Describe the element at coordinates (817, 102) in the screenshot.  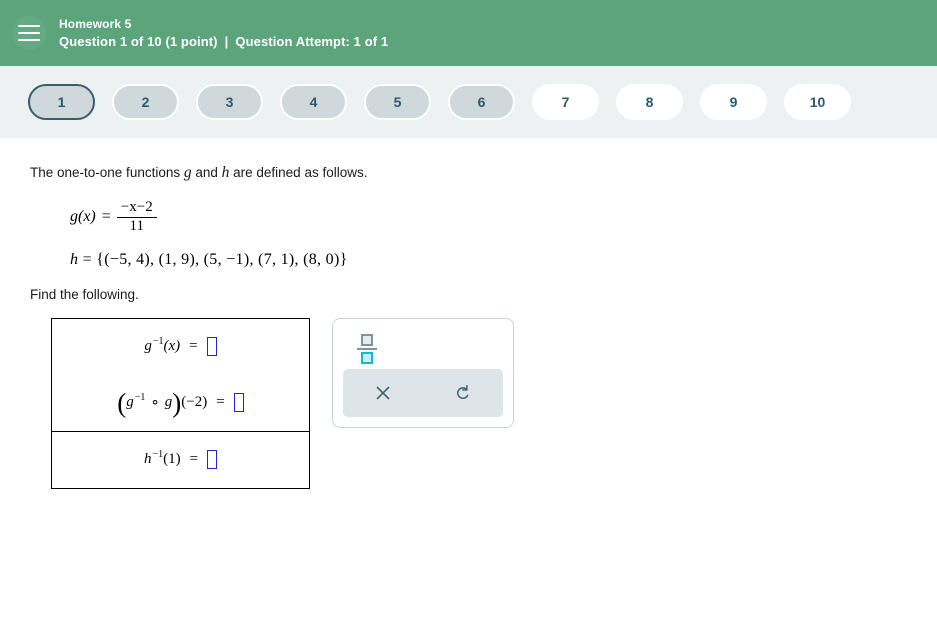
I see `question-pill-10: 10` at that location.